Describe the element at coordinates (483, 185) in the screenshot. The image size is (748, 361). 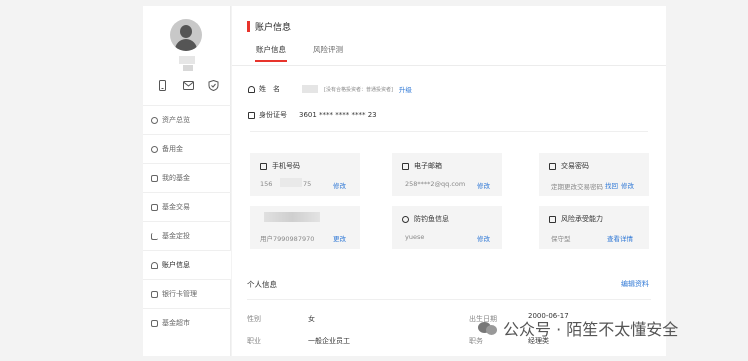
I see `email-edit-link: 修改` at that location.